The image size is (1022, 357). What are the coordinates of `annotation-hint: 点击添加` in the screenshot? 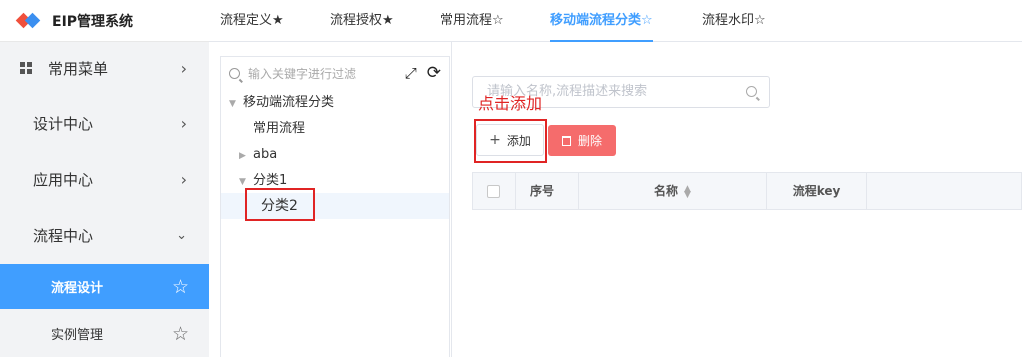 It's located at (510, 103).